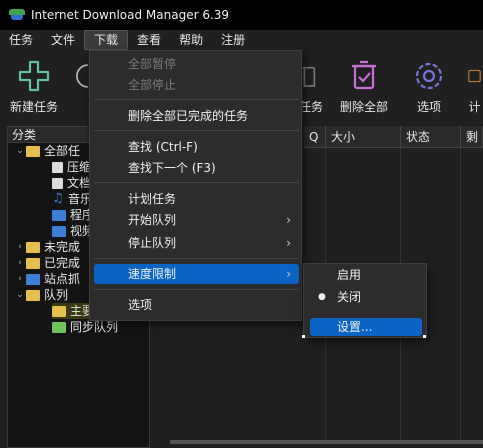 This screenshot has width=483, height=448. I want to click on tree-video: 视频, so click(73, 231).